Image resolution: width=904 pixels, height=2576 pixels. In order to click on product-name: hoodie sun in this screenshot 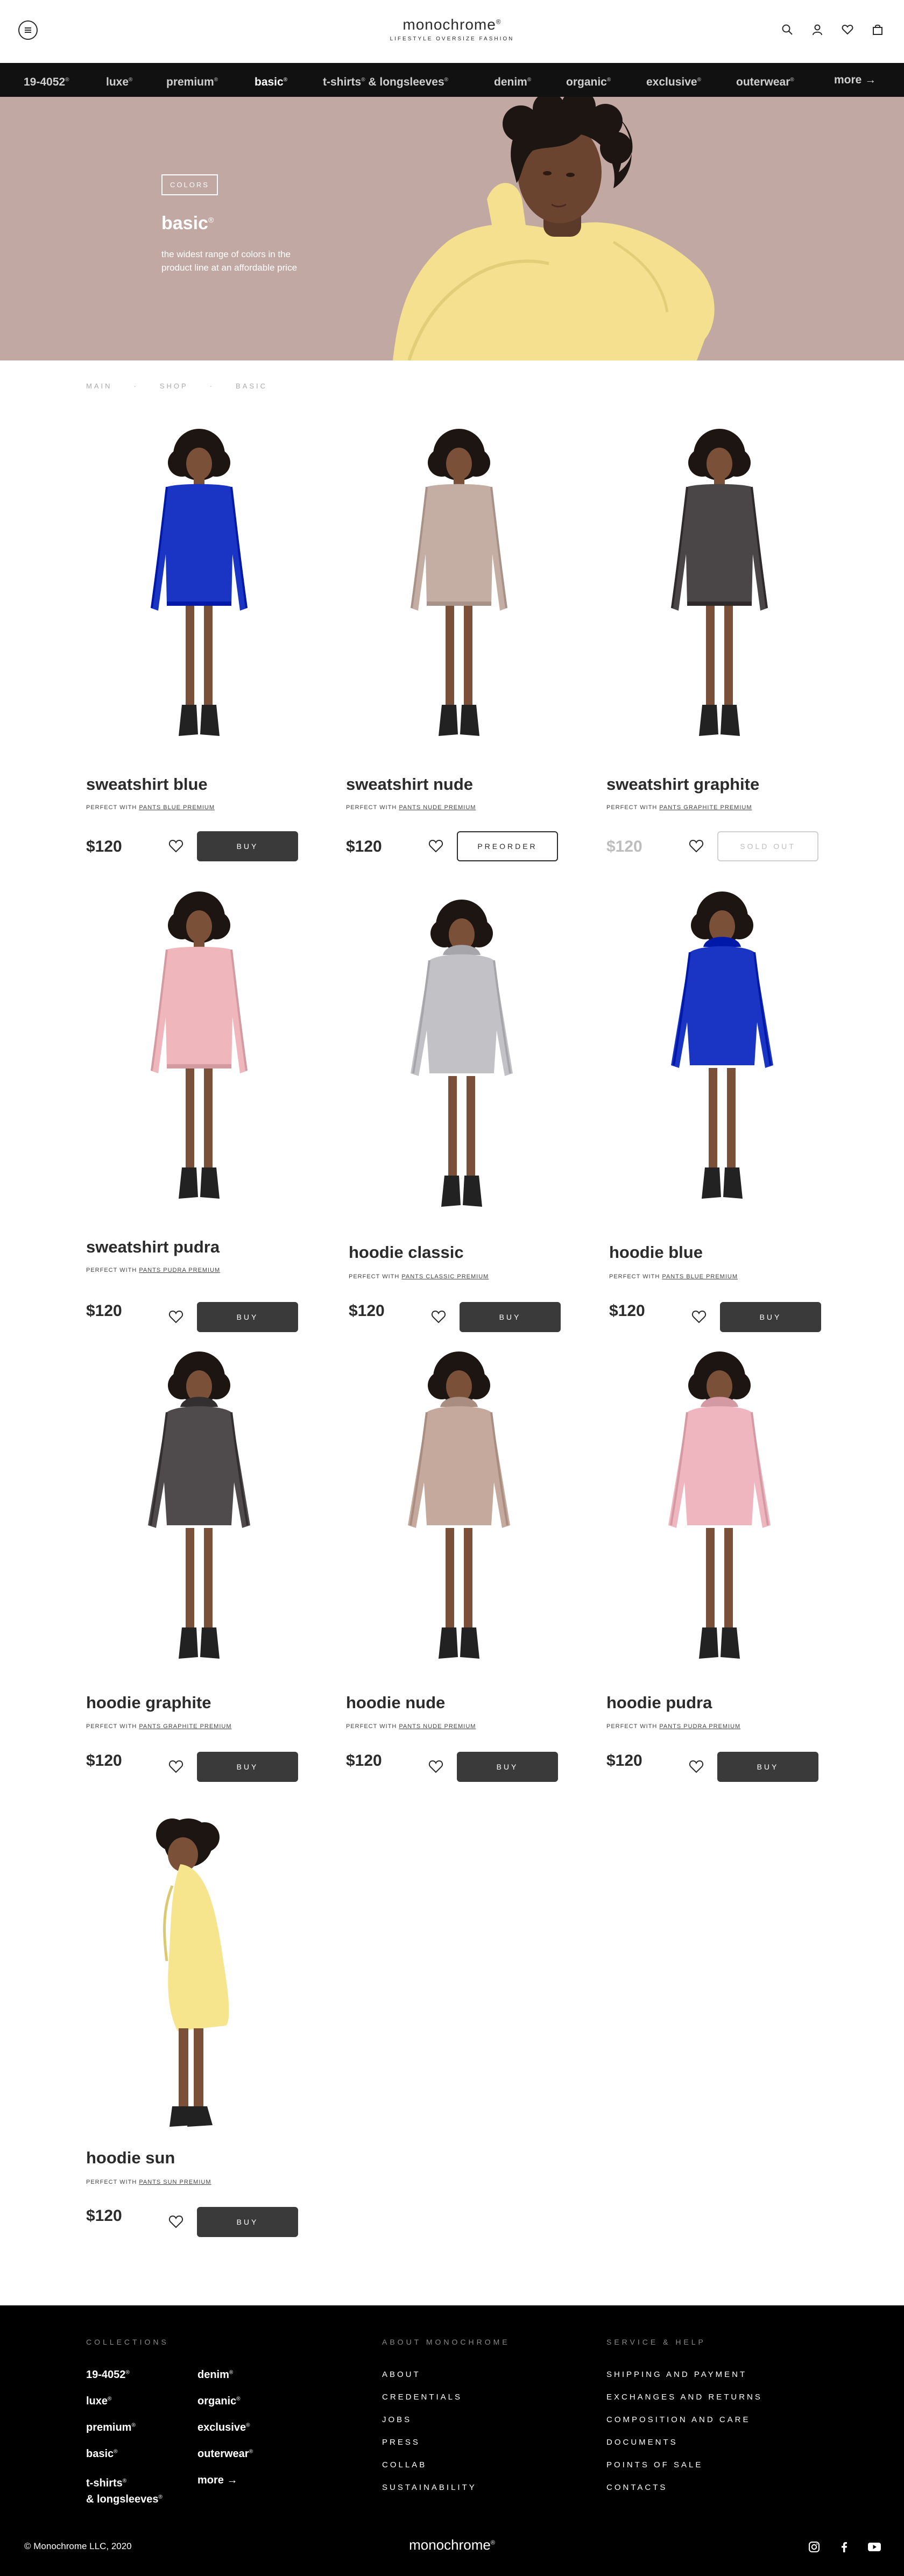, I will do `click(130, 2158)`.